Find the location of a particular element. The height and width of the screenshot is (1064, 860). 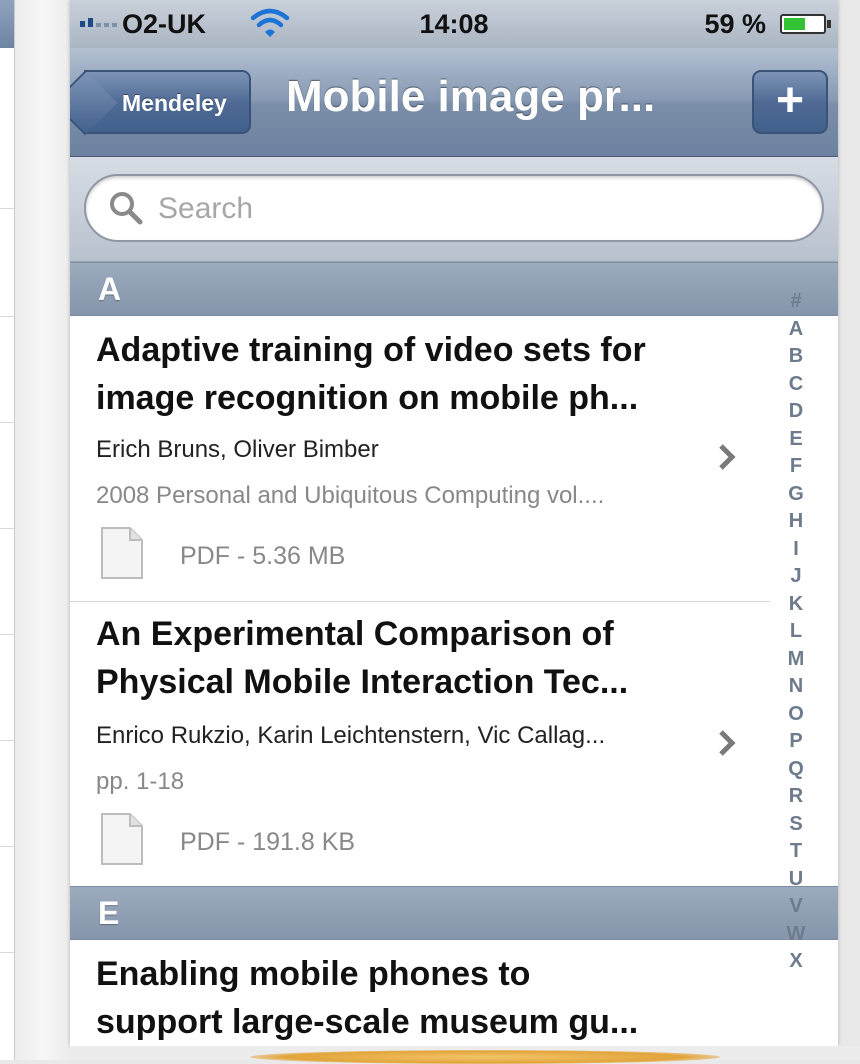

battery-fill is located at coordinates (794, 24).